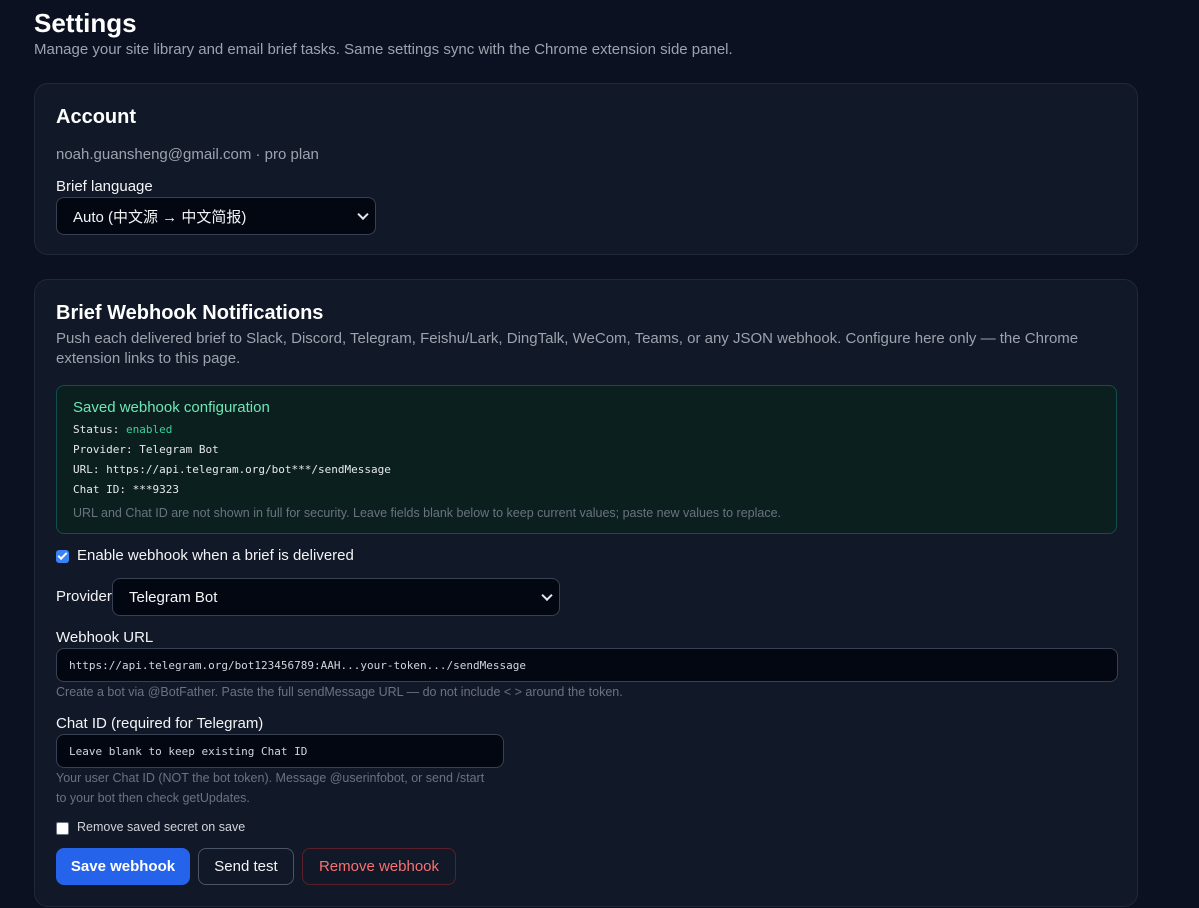  Describe the element at coordinates (146, 449) in the screenshot. I see `saved-provider-line: Provider: Telegram Bot` at that location.